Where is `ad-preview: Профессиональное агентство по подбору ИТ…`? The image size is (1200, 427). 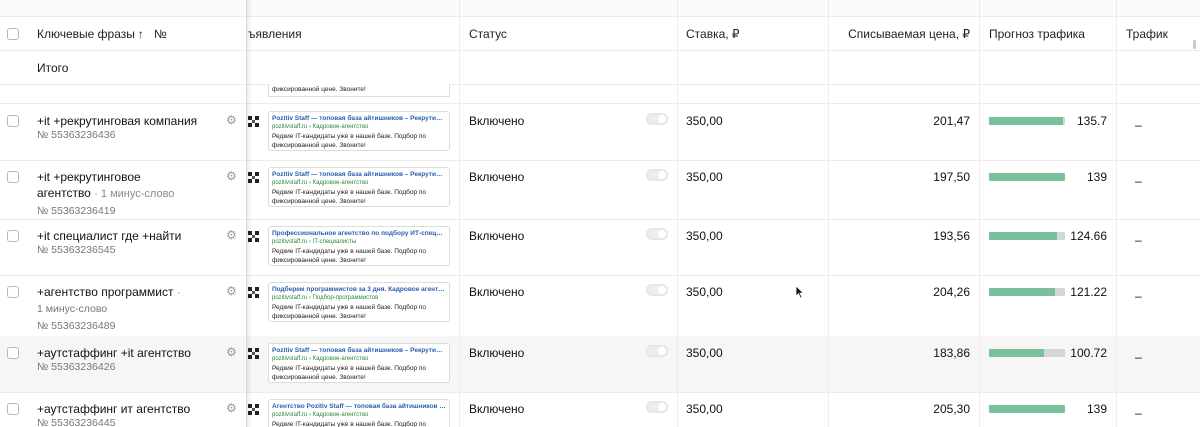
ad-preview: Профессиональное агентство по подбору ИТ… is located at coordinates (359, 246).